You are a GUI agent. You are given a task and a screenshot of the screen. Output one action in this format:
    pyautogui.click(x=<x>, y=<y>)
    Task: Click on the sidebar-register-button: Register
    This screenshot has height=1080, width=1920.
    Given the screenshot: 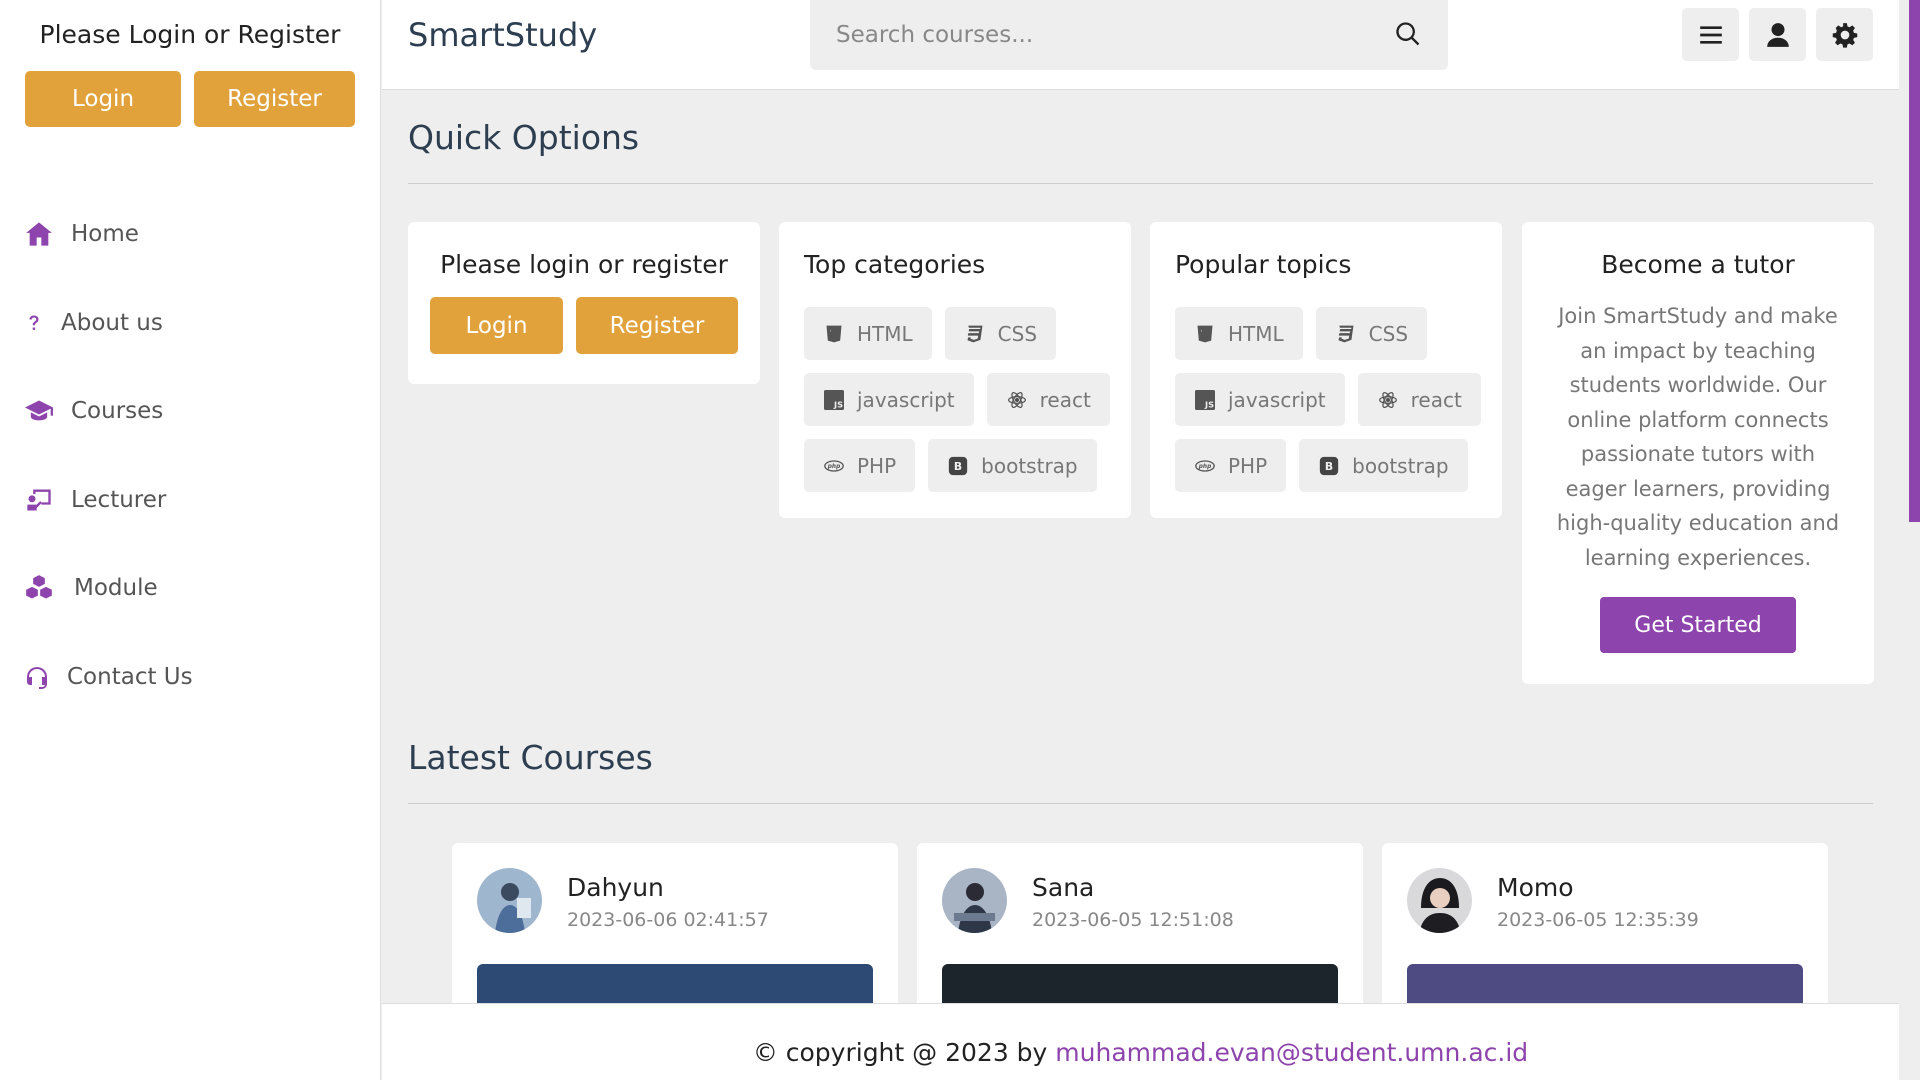 What is the action you would take?
    pyautogui.click(x=274, y=99)
    